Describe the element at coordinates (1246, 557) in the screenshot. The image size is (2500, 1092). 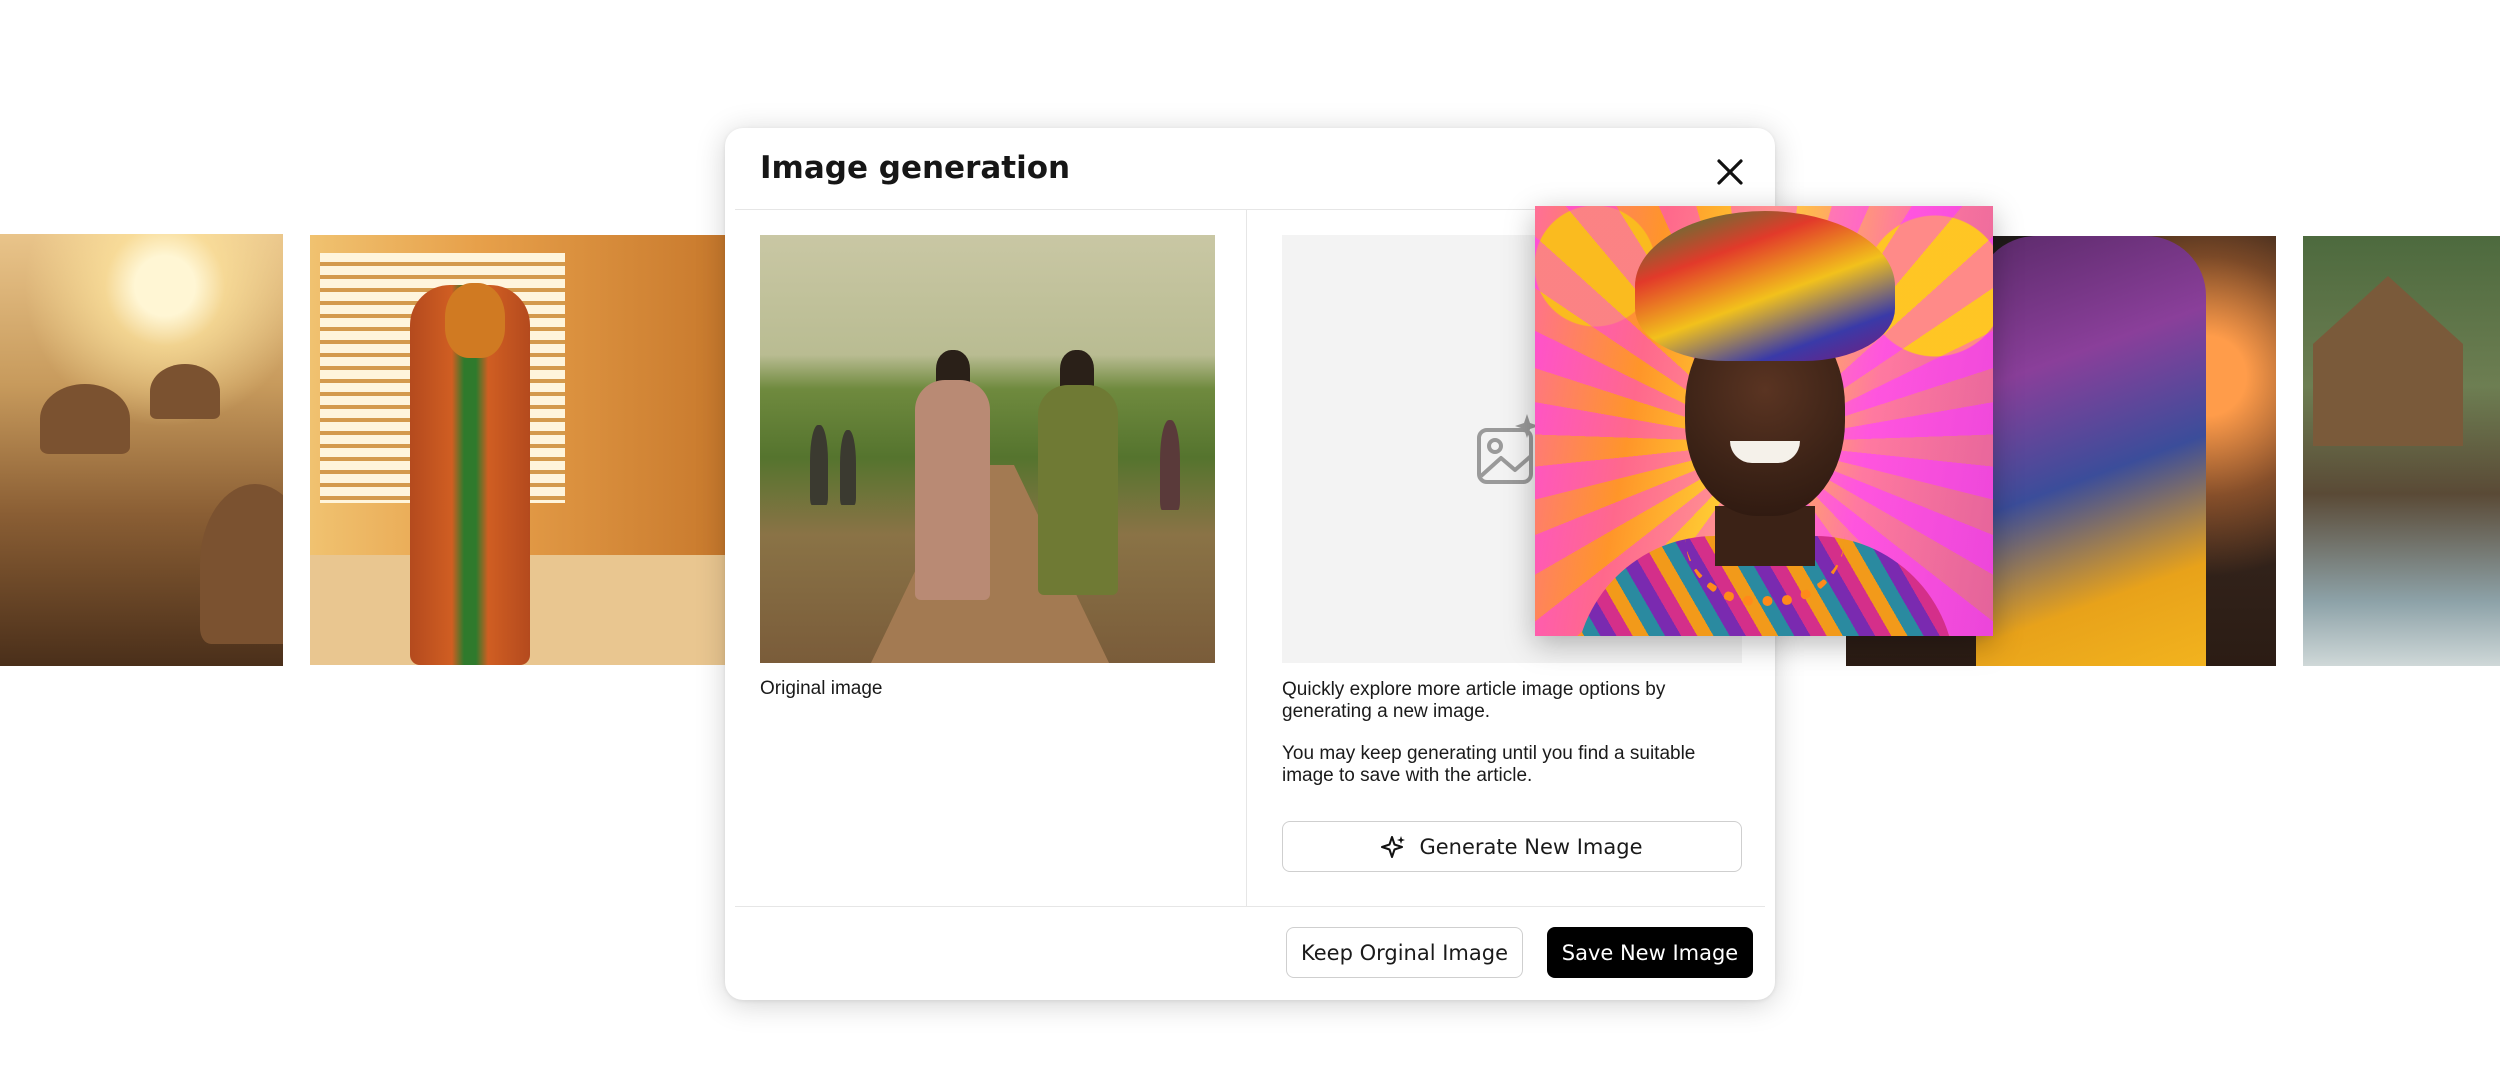
I see `column-divider` at that location.